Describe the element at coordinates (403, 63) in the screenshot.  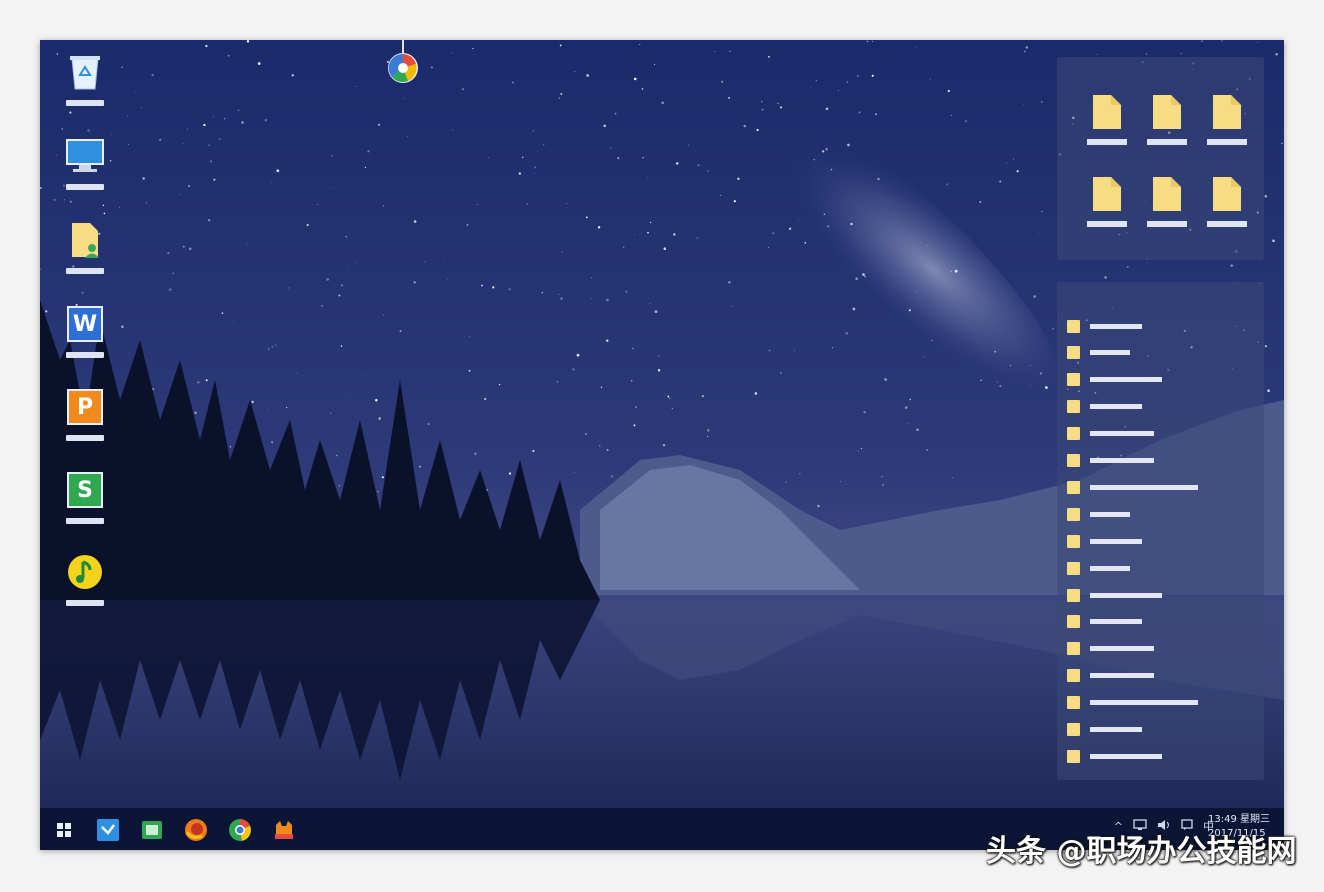
I see `pushpin-balloon-icon` at that location.